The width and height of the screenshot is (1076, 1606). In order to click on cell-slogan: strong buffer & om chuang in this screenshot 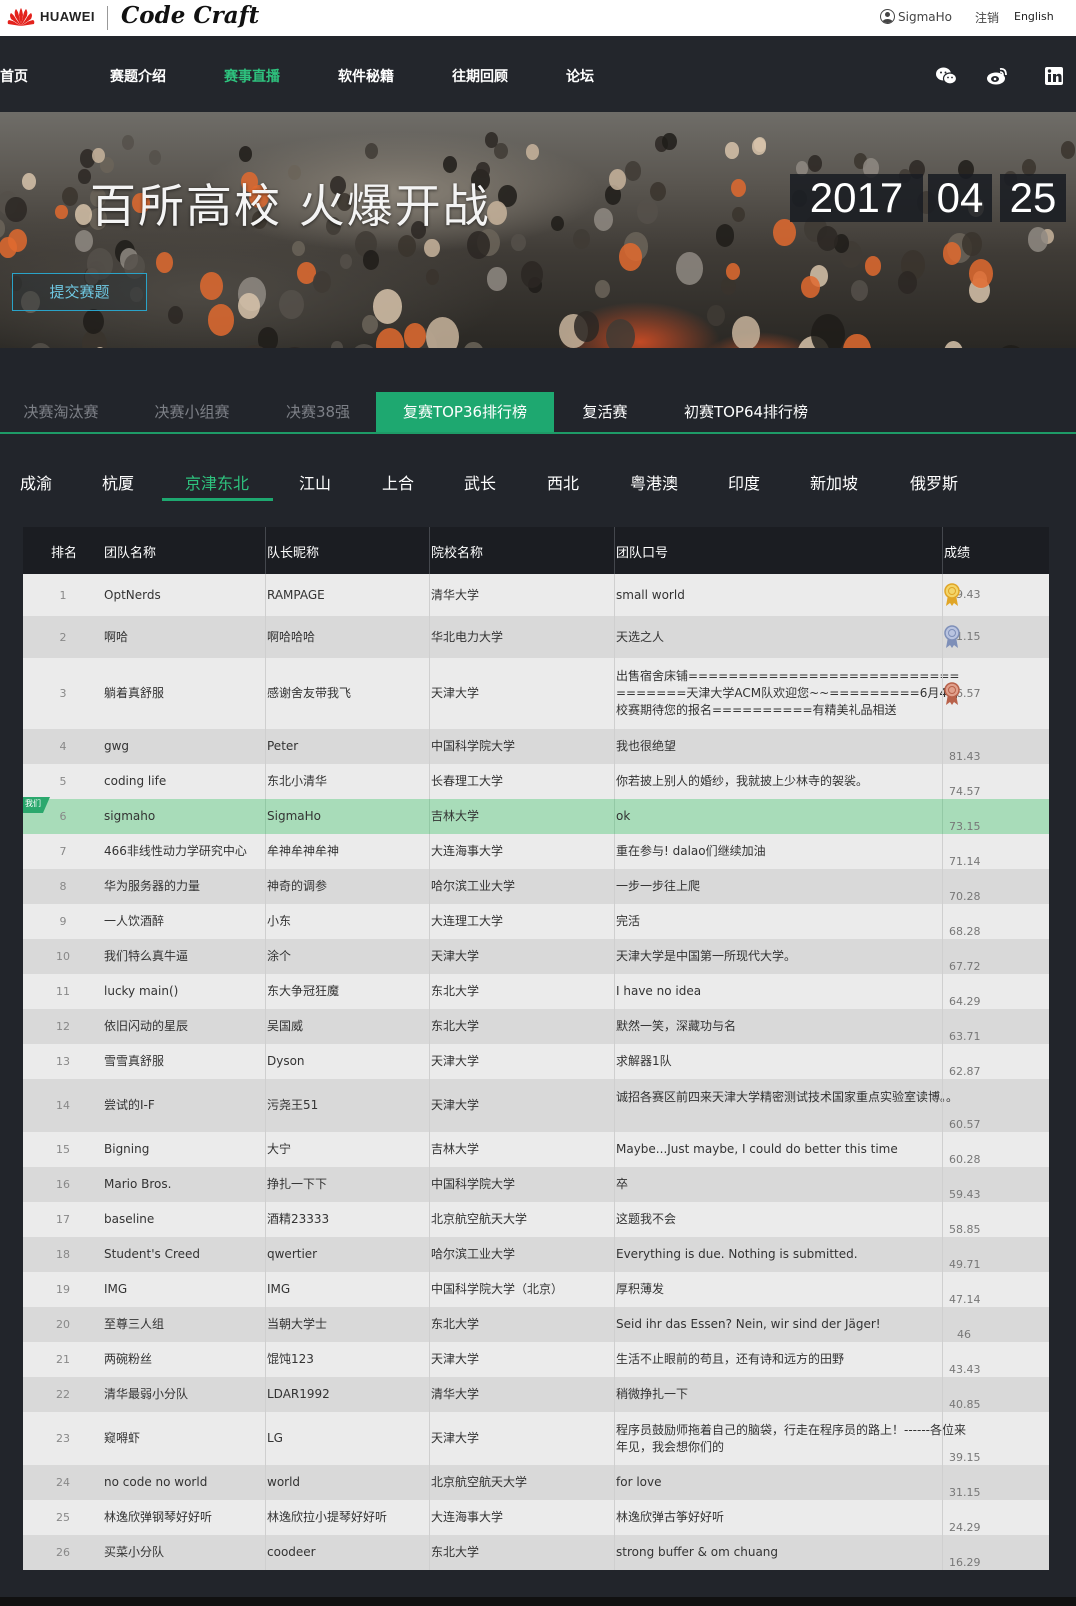, I will do `click(697, 1552)`.